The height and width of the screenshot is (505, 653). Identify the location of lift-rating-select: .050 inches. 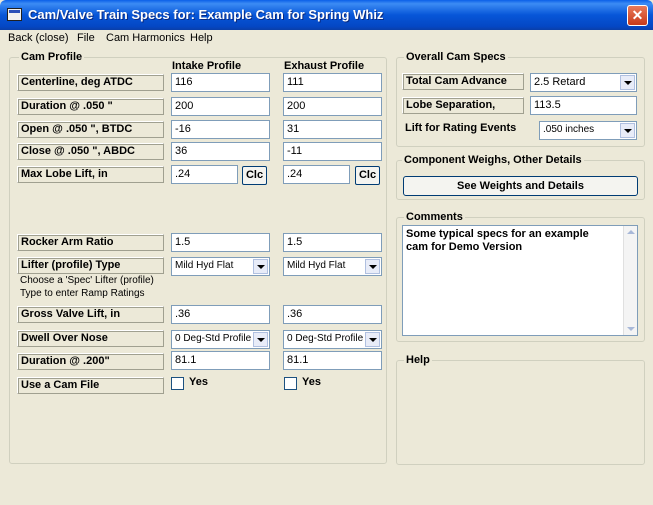
(588, 130).